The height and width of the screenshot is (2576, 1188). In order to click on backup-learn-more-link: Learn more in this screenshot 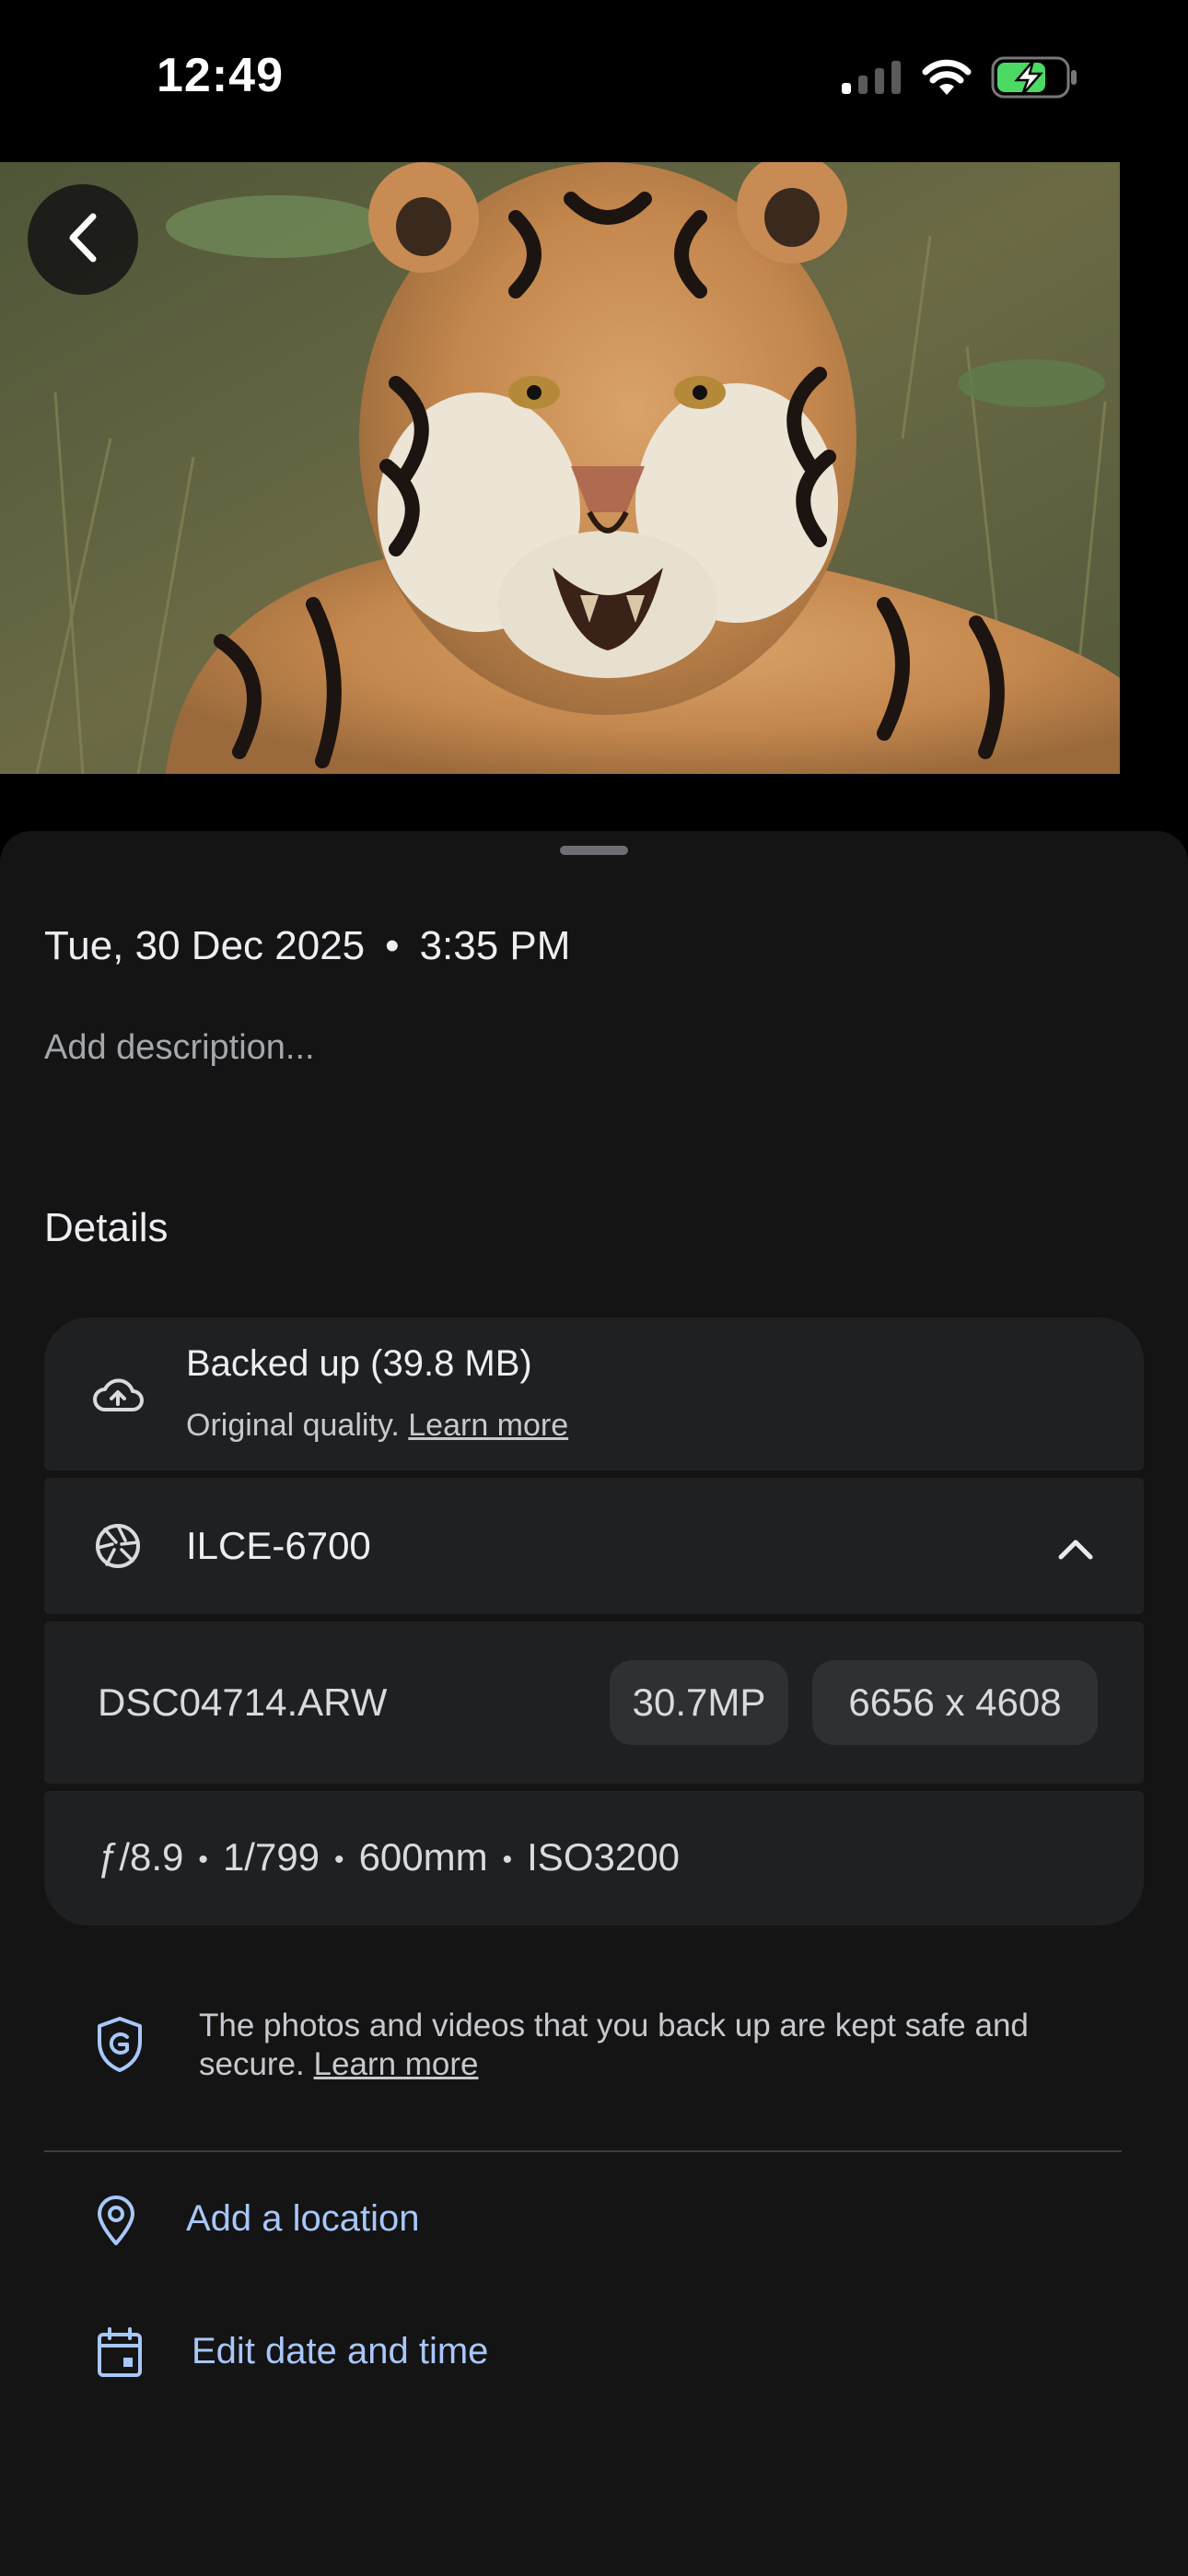, I will do `click(488, 1425)`.